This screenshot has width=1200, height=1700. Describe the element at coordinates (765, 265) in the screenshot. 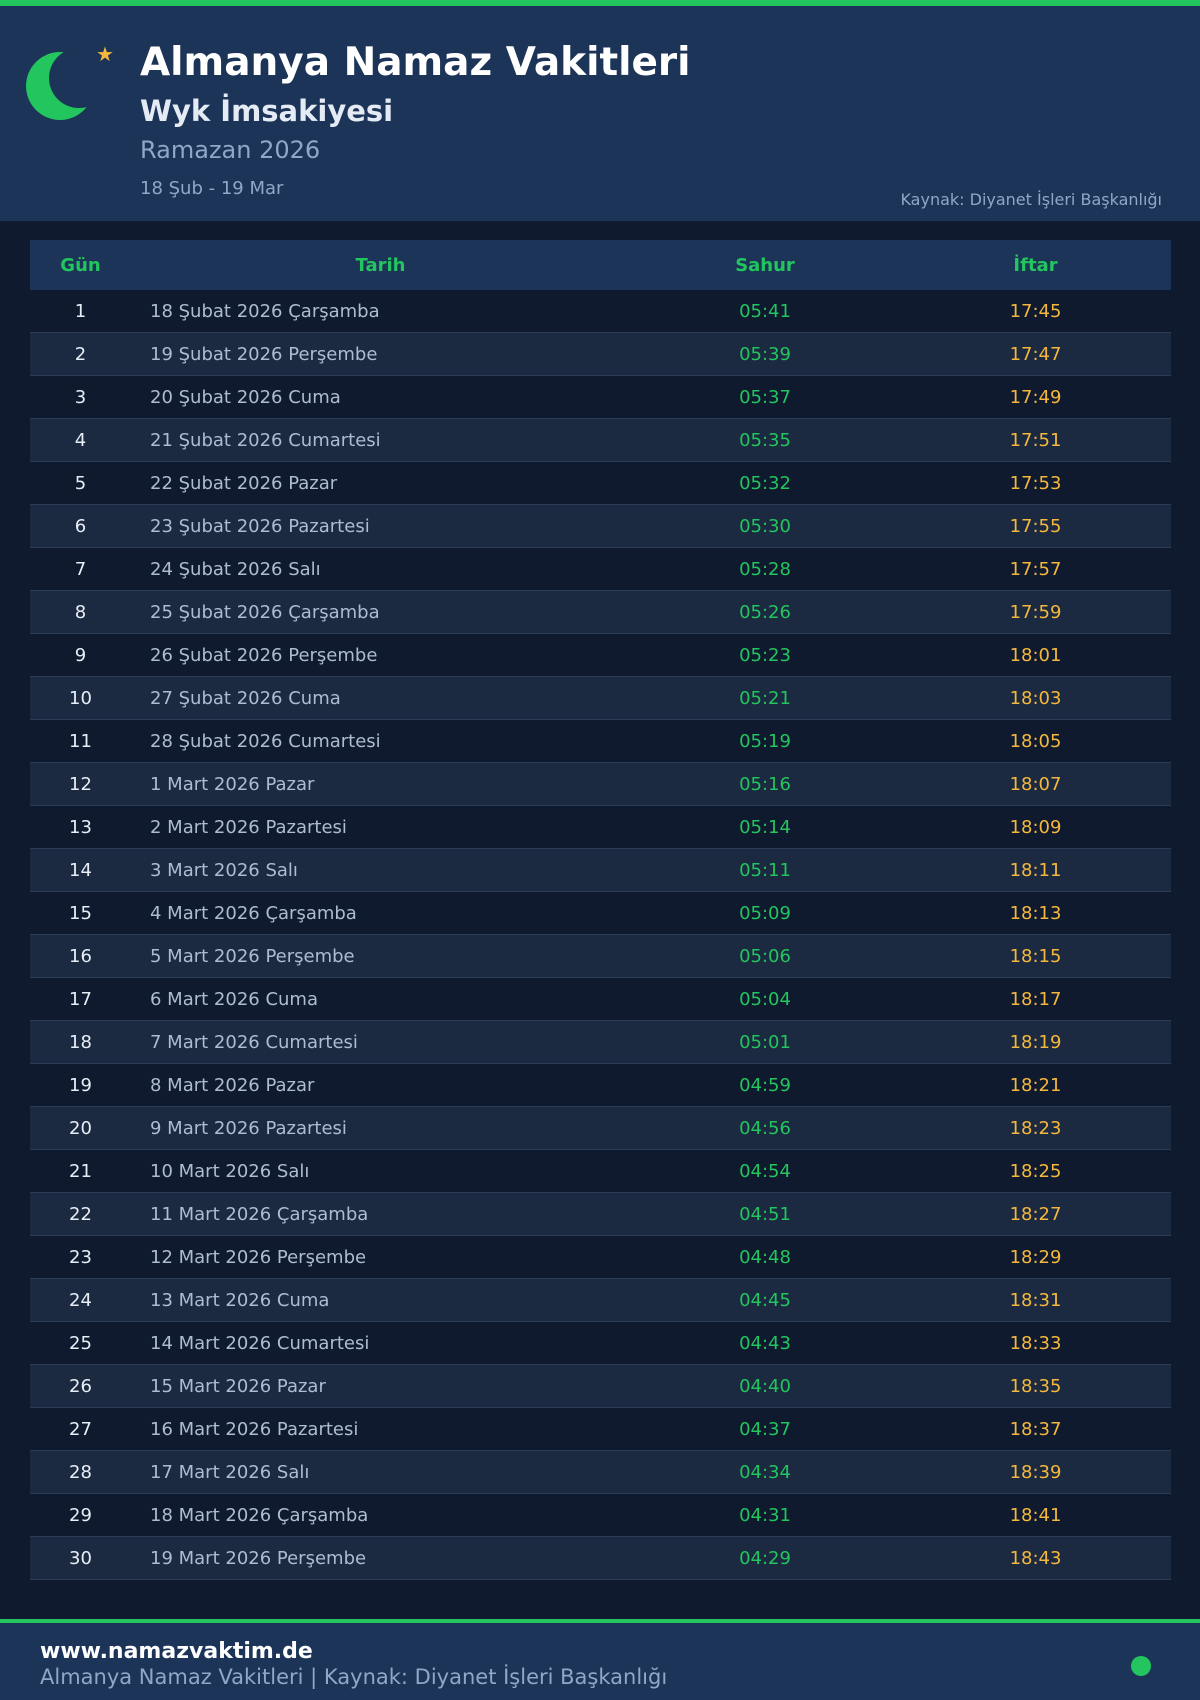

I see `column-header-sahur: Sahur` at that location.